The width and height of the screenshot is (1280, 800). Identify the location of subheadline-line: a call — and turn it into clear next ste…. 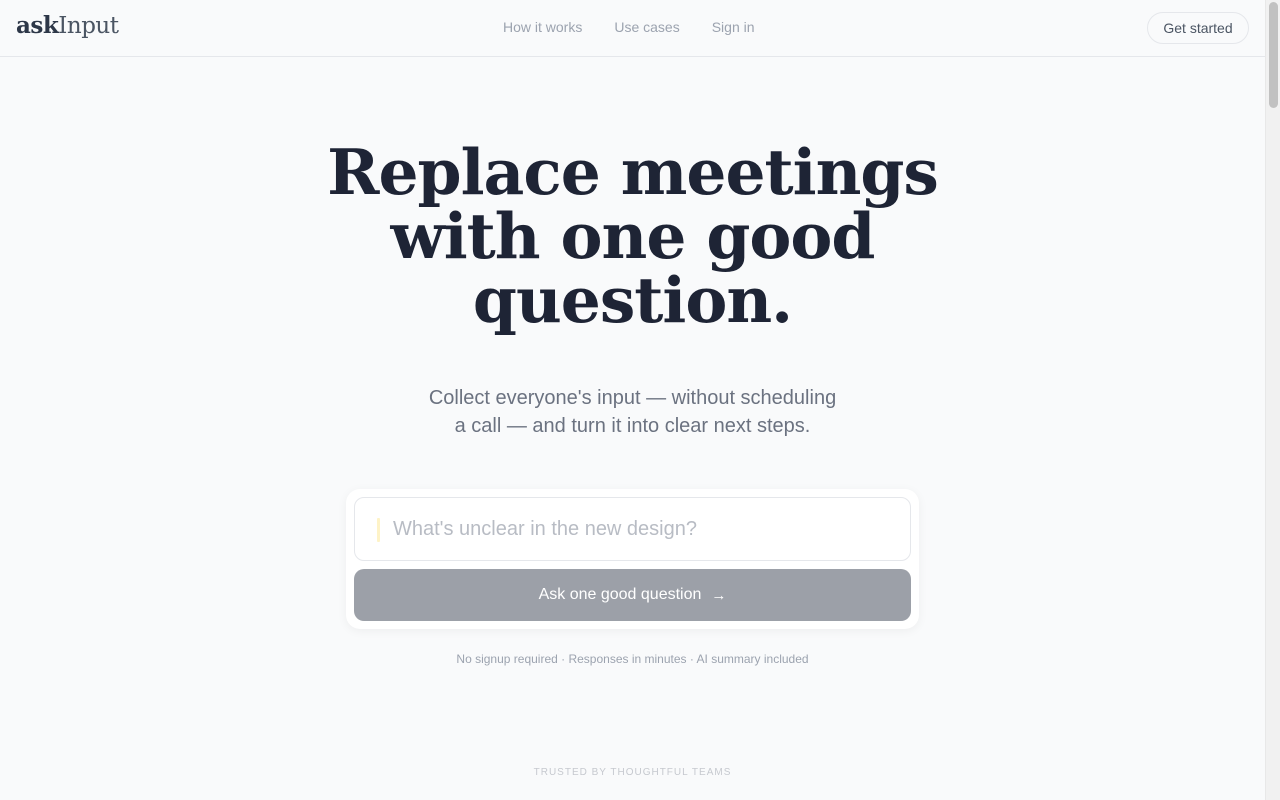
(632, 426).